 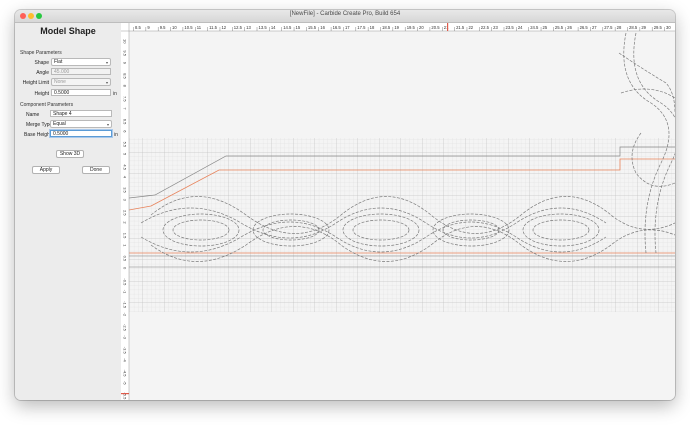 I want to click on ruler-top-label: 26, so click(x=569, y=27).